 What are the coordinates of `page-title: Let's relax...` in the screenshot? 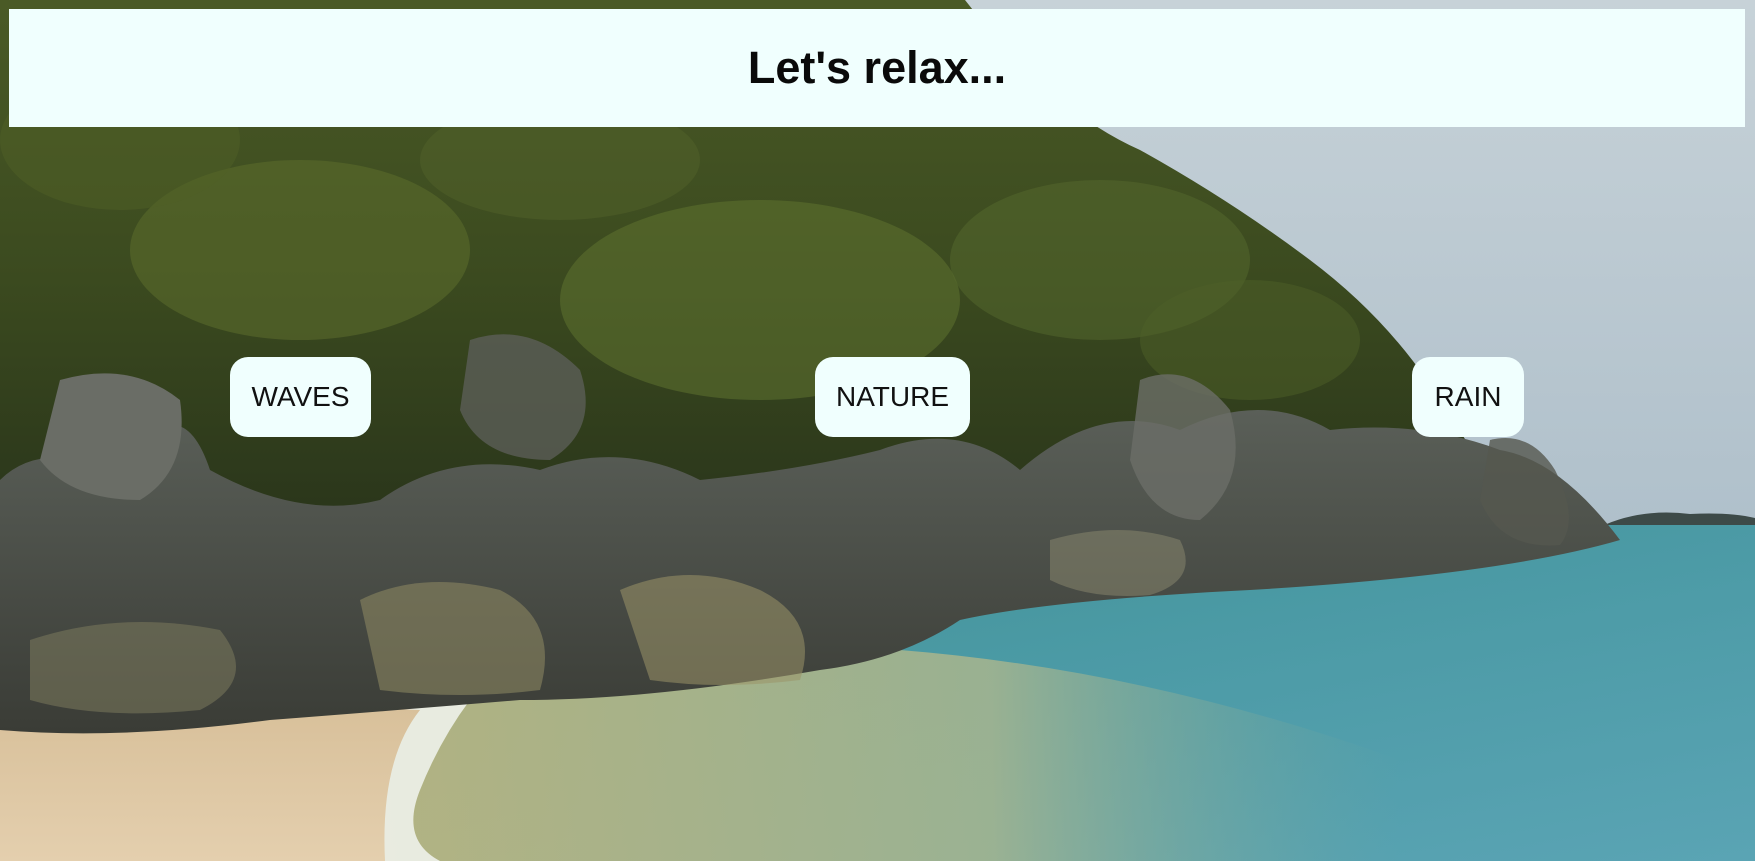 It's located at (877, 67).